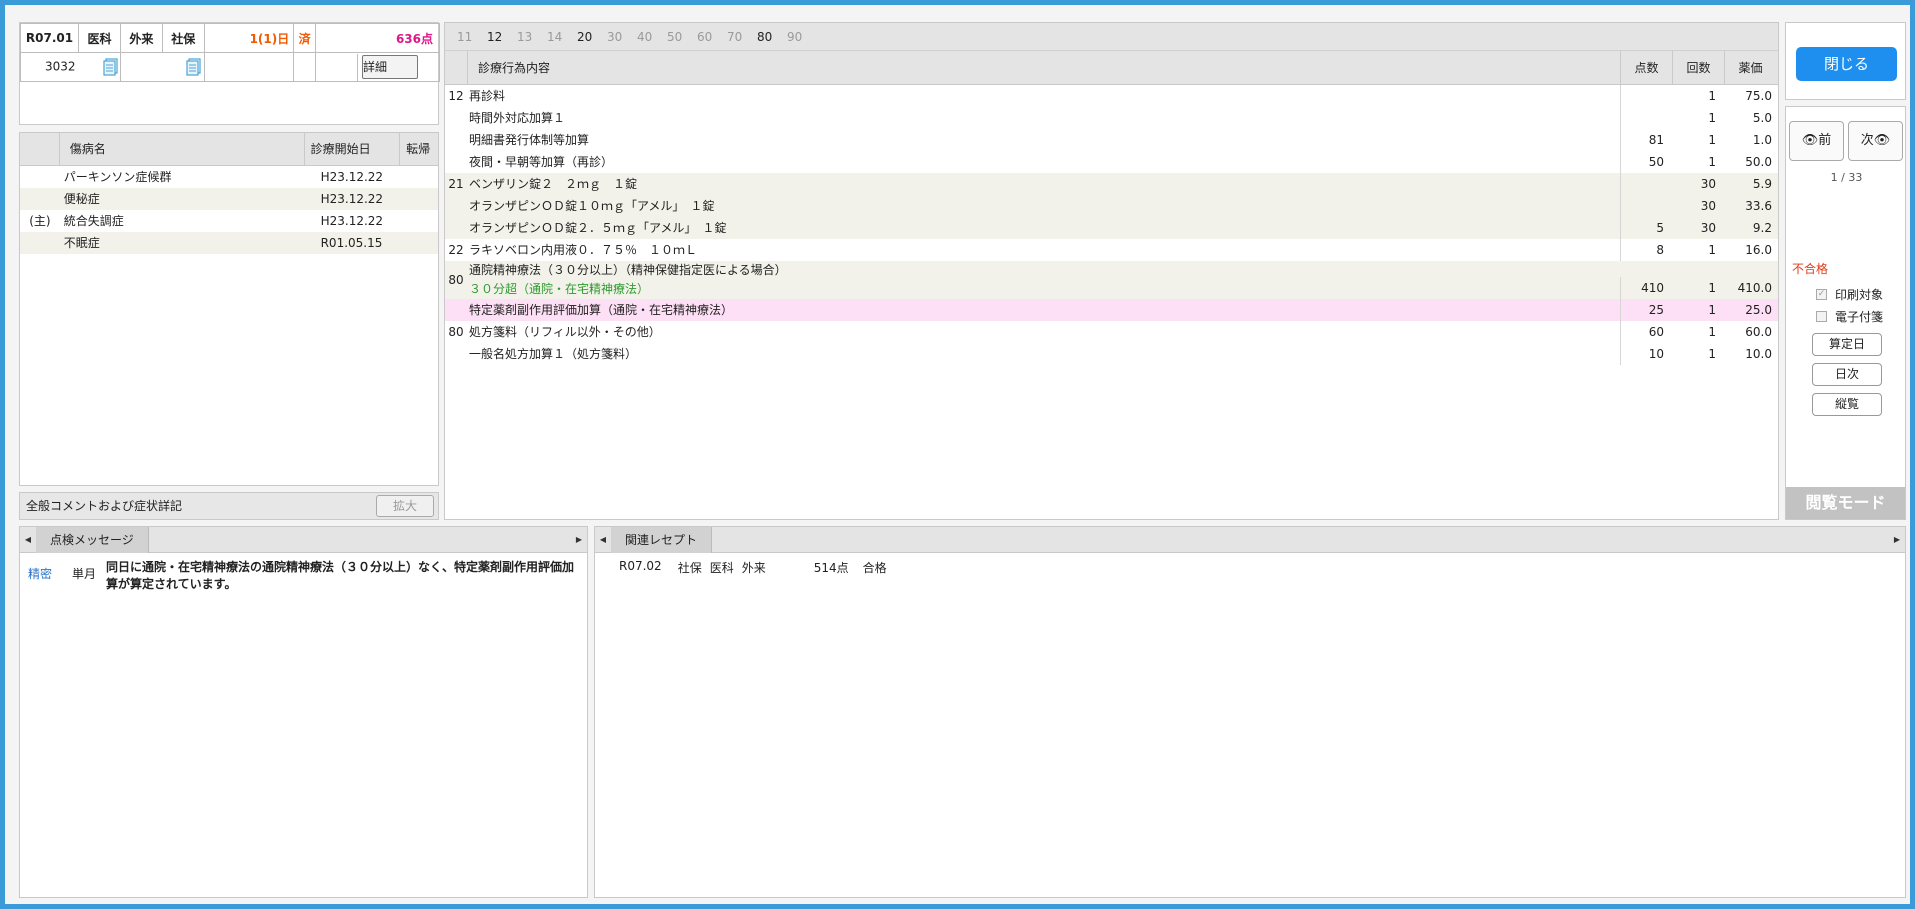 Image resolution: width=1915 pixels, height=909 pixels. Describe the element at coordinates (1698, 67) in the screenshot. I see `count-header: 回数` at that location.